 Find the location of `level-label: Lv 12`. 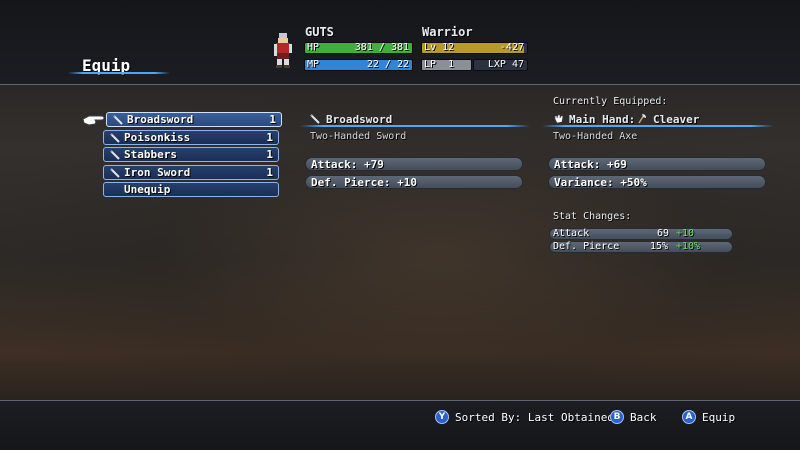

level-label: Lv 12 is located at coordinates (439, 47).